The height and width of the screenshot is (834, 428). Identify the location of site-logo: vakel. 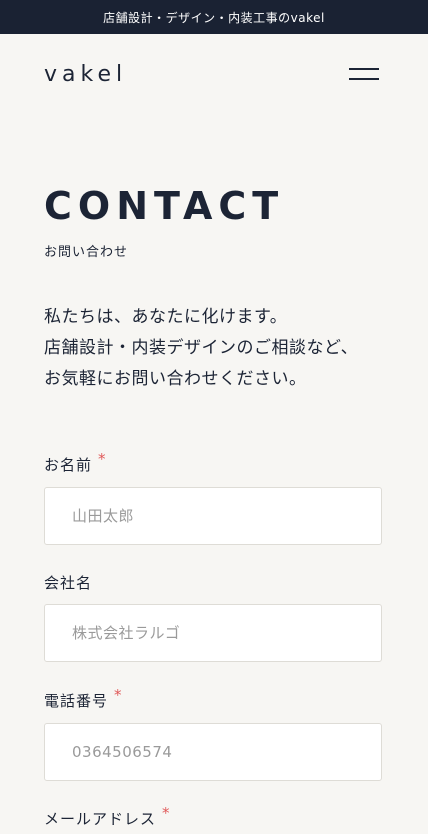
(85, 74).